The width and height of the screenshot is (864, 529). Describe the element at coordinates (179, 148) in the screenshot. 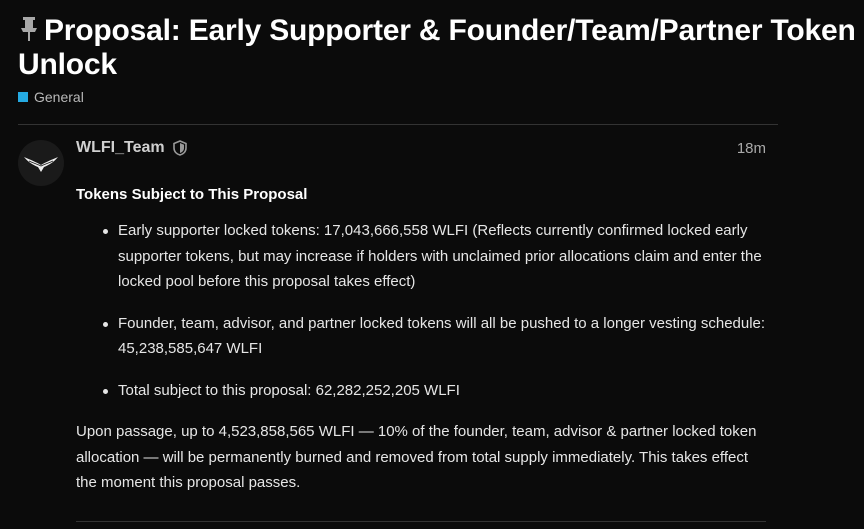

I see `shield-icon` at that location.